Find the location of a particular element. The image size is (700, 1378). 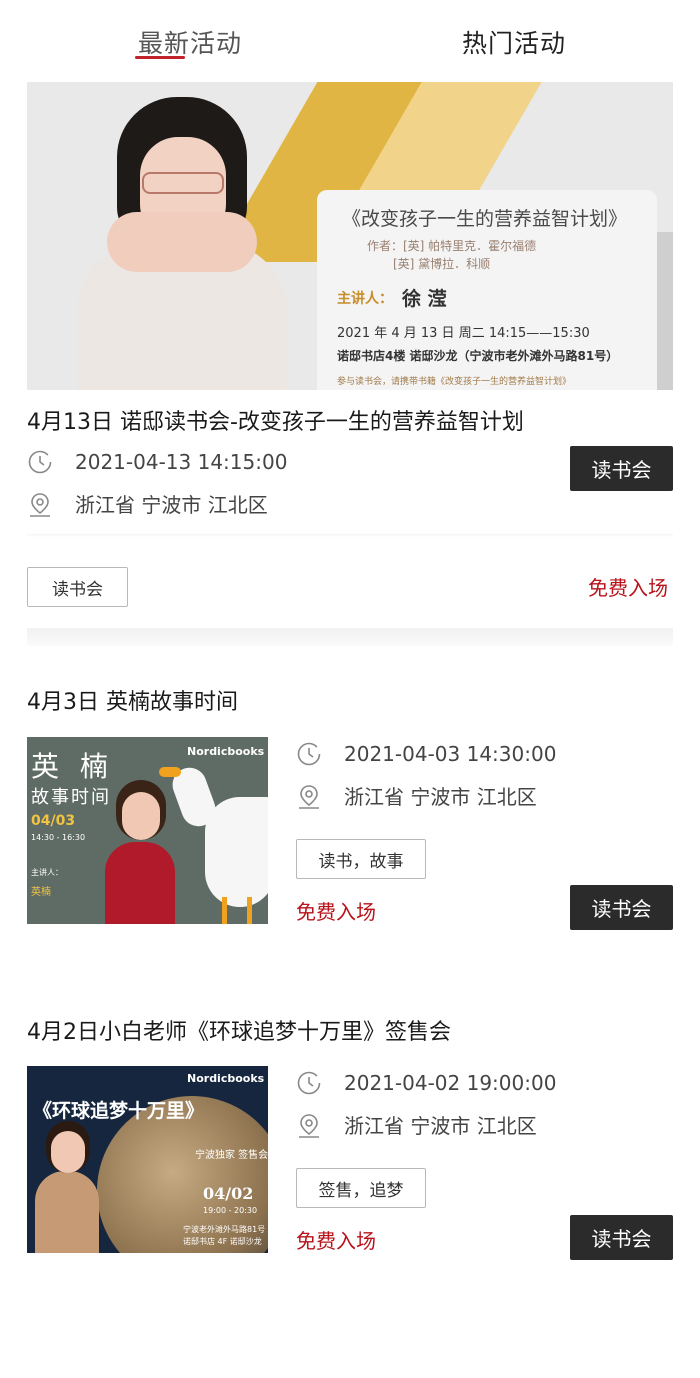

thumb-headline: 《环球追梦十万里》 is located at coordinates (119, 1111).